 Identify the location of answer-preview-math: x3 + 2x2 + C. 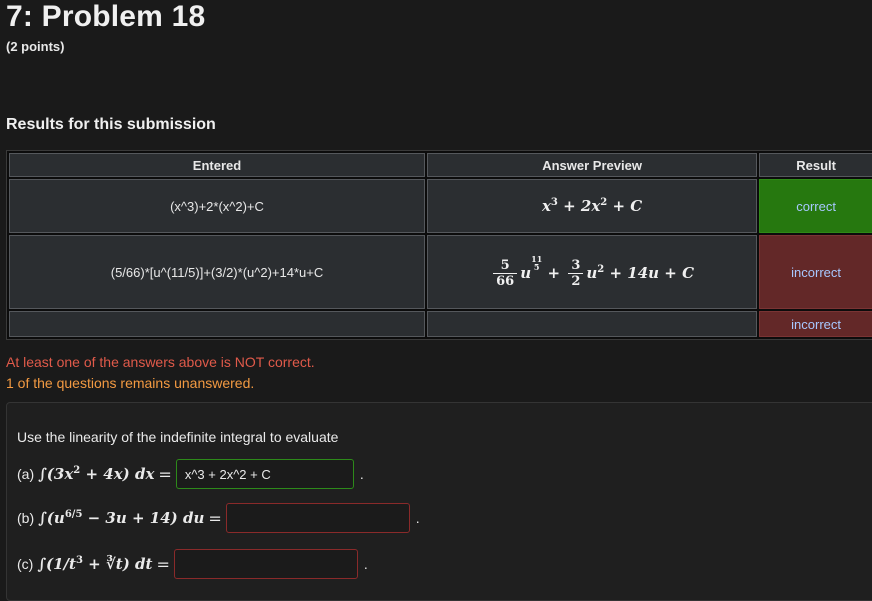
(592, 206).